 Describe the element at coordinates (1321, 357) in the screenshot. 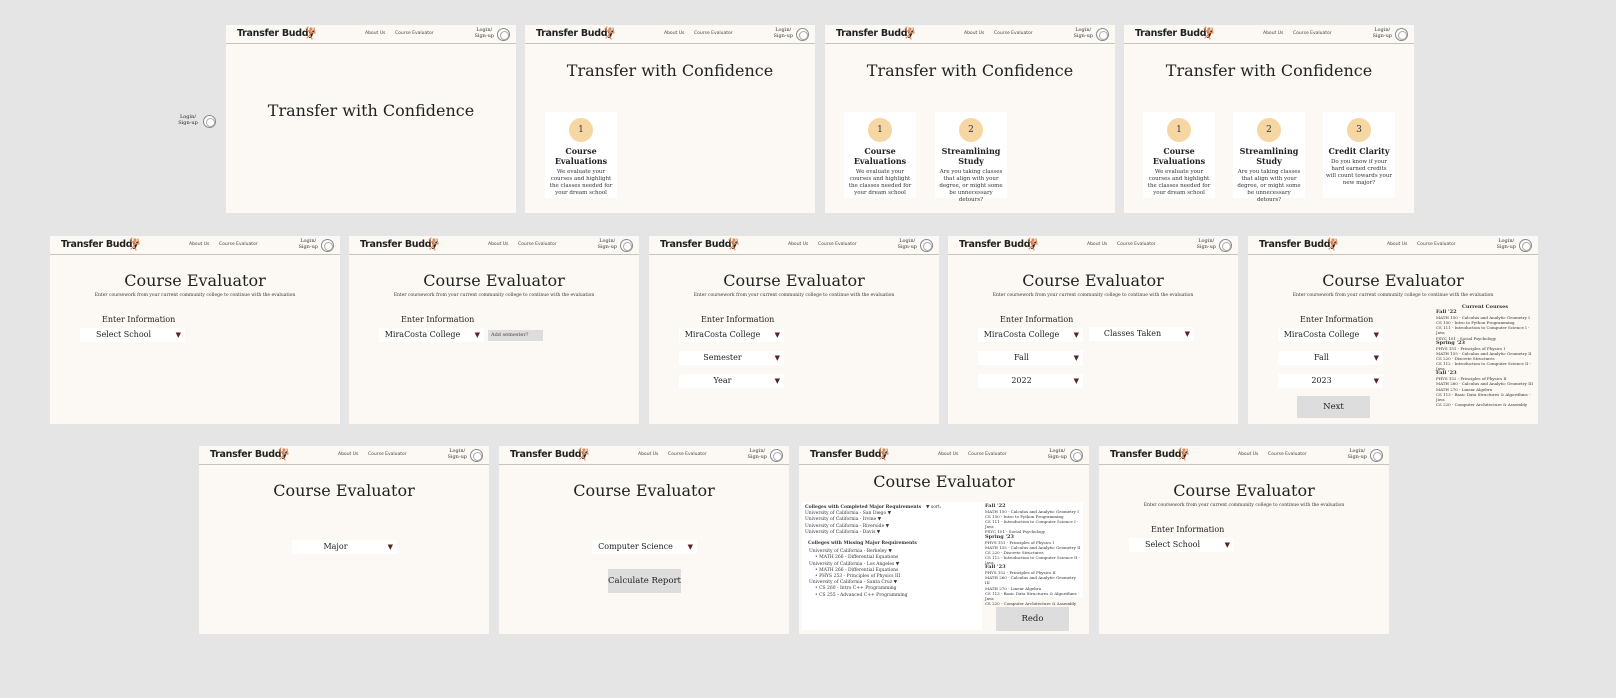

I see `semester-select-value: Fall` at that location.